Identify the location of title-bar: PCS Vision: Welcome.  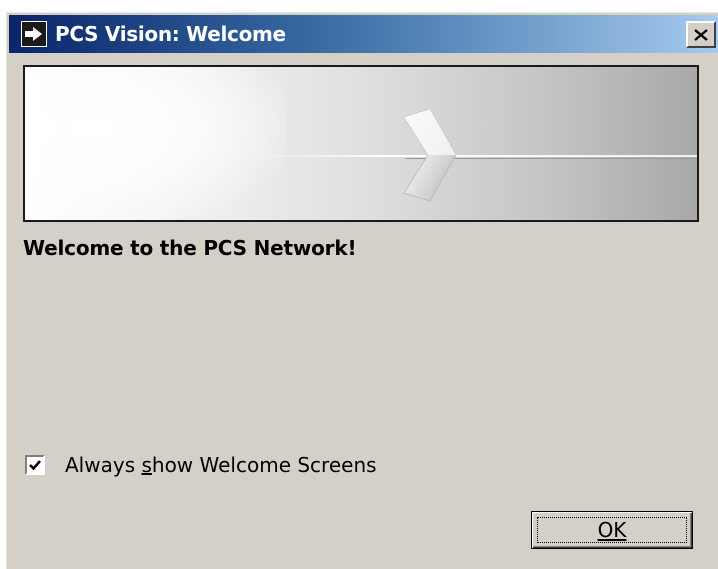
(363, 34).